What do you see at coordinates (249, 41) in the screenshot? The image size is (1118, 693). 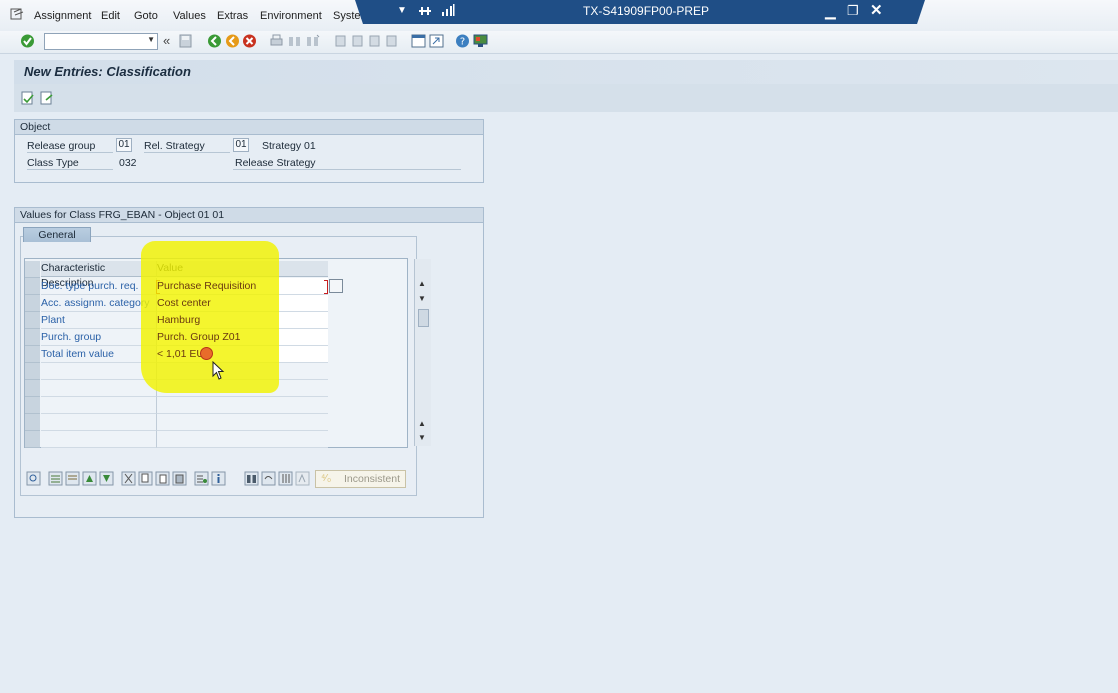 I see `cancel-icon` at bounding box center [249, 41].